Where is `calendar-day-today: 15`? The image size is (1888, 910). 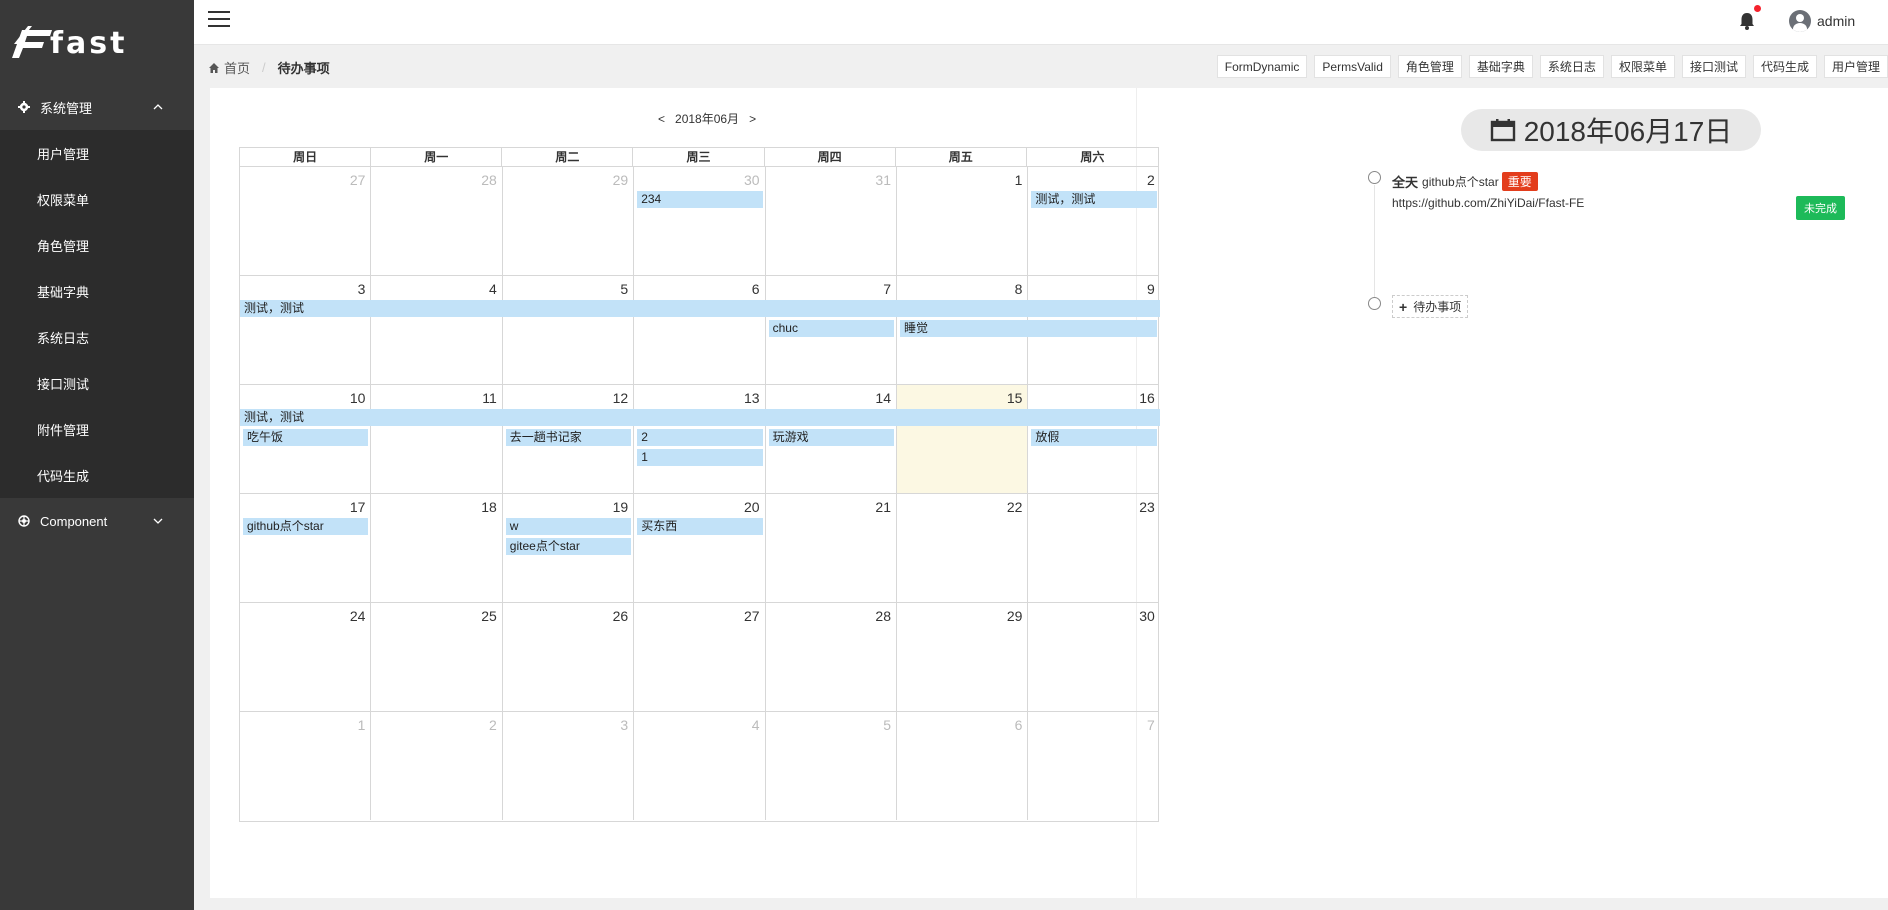 calendar-day-today: 15 is located at coordinates (963, 439).